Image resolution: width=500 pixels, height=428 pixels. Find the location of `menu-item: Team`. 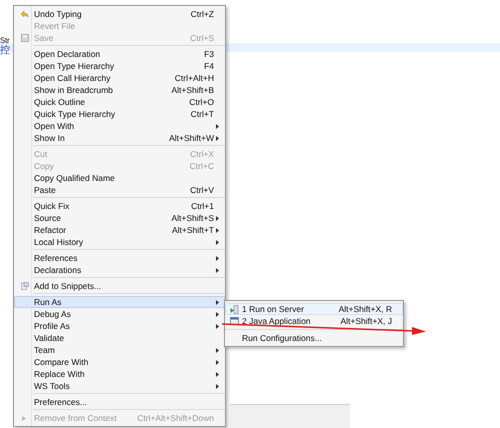

menu-item: Team is located at coordinates (119, 350).